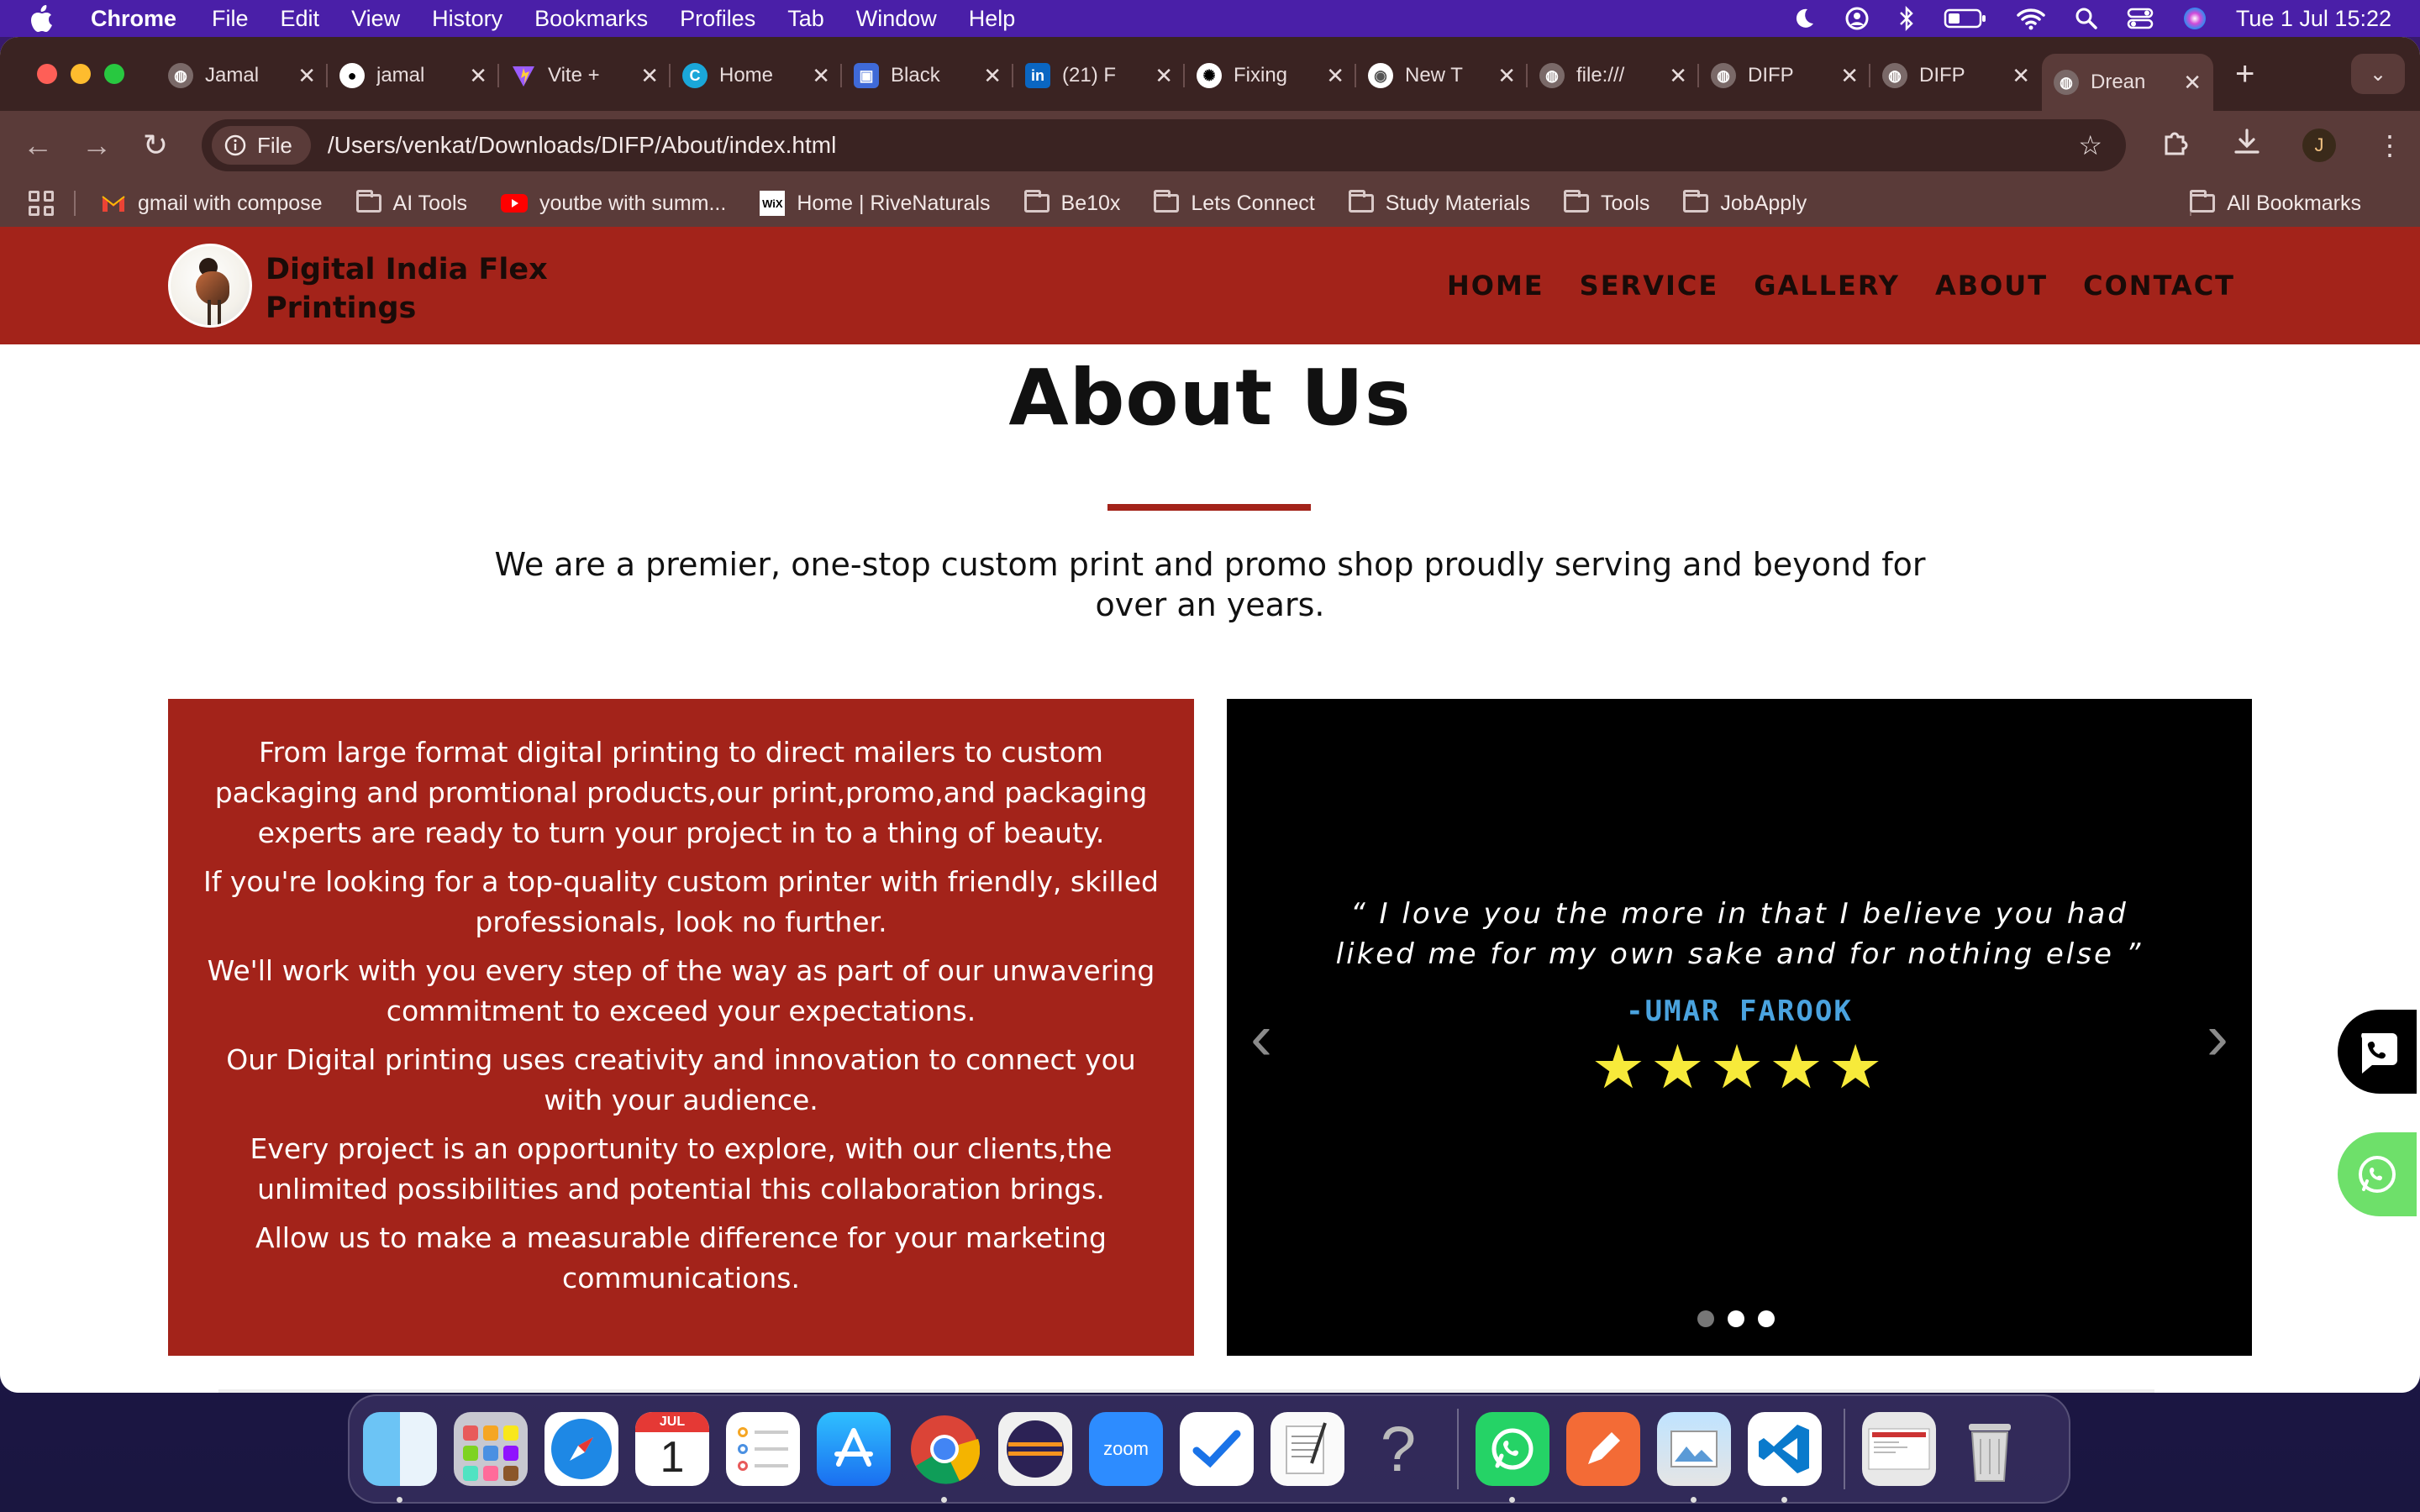 This screenshot has height=1512, width=2420. Describe the element at coordinates (467, 19) in the screenshot. I see `menubar-history: History` at that location.